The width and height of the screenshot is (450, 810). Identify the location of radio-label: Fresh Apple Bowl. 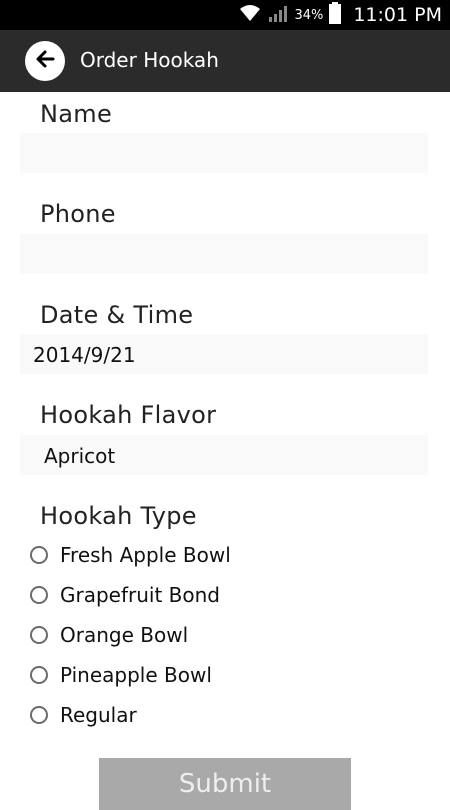
(145, 555).